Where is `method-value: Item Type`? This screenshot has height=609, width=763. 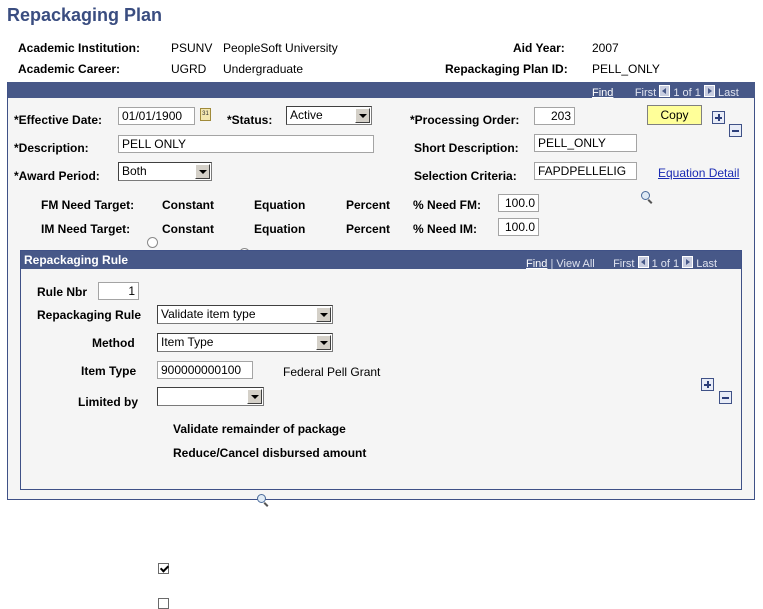 method-value: Item Type is located at coordinates (187, 342).